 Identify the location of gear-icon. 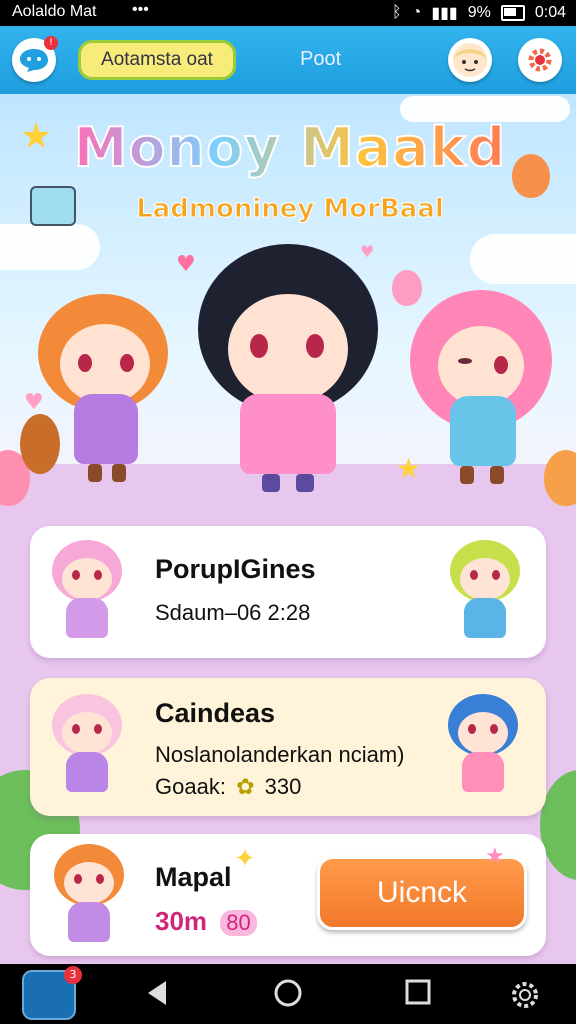
(540, 60).